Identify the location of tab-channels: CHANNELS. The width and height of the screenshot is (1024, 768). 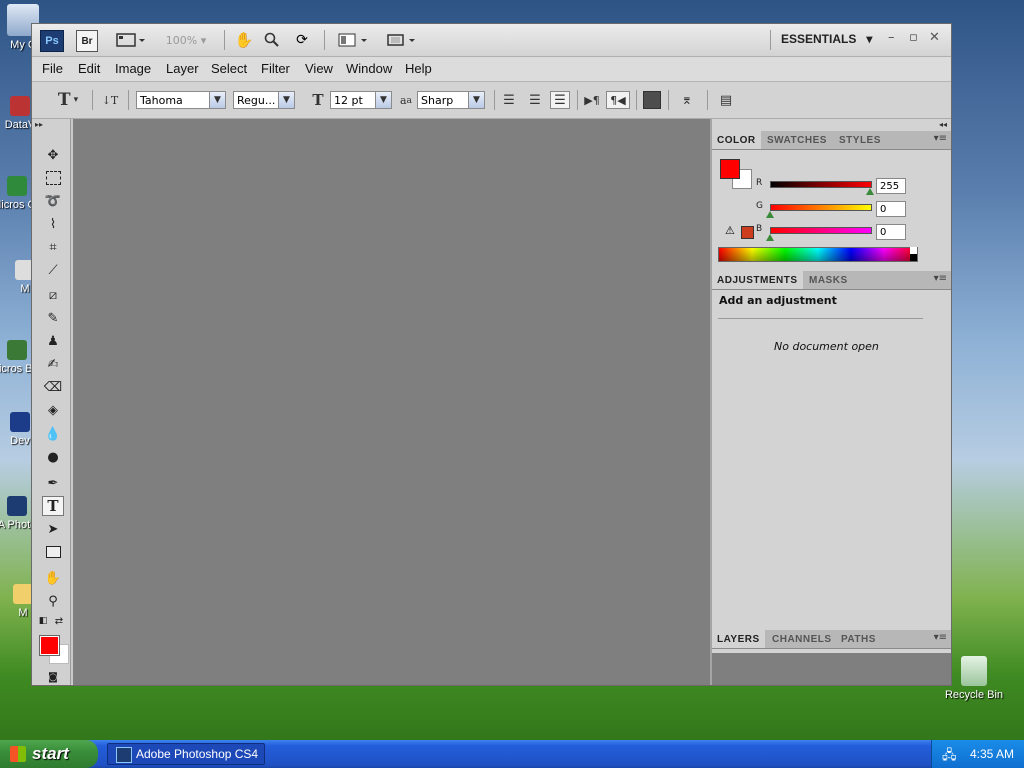
(802, 639).